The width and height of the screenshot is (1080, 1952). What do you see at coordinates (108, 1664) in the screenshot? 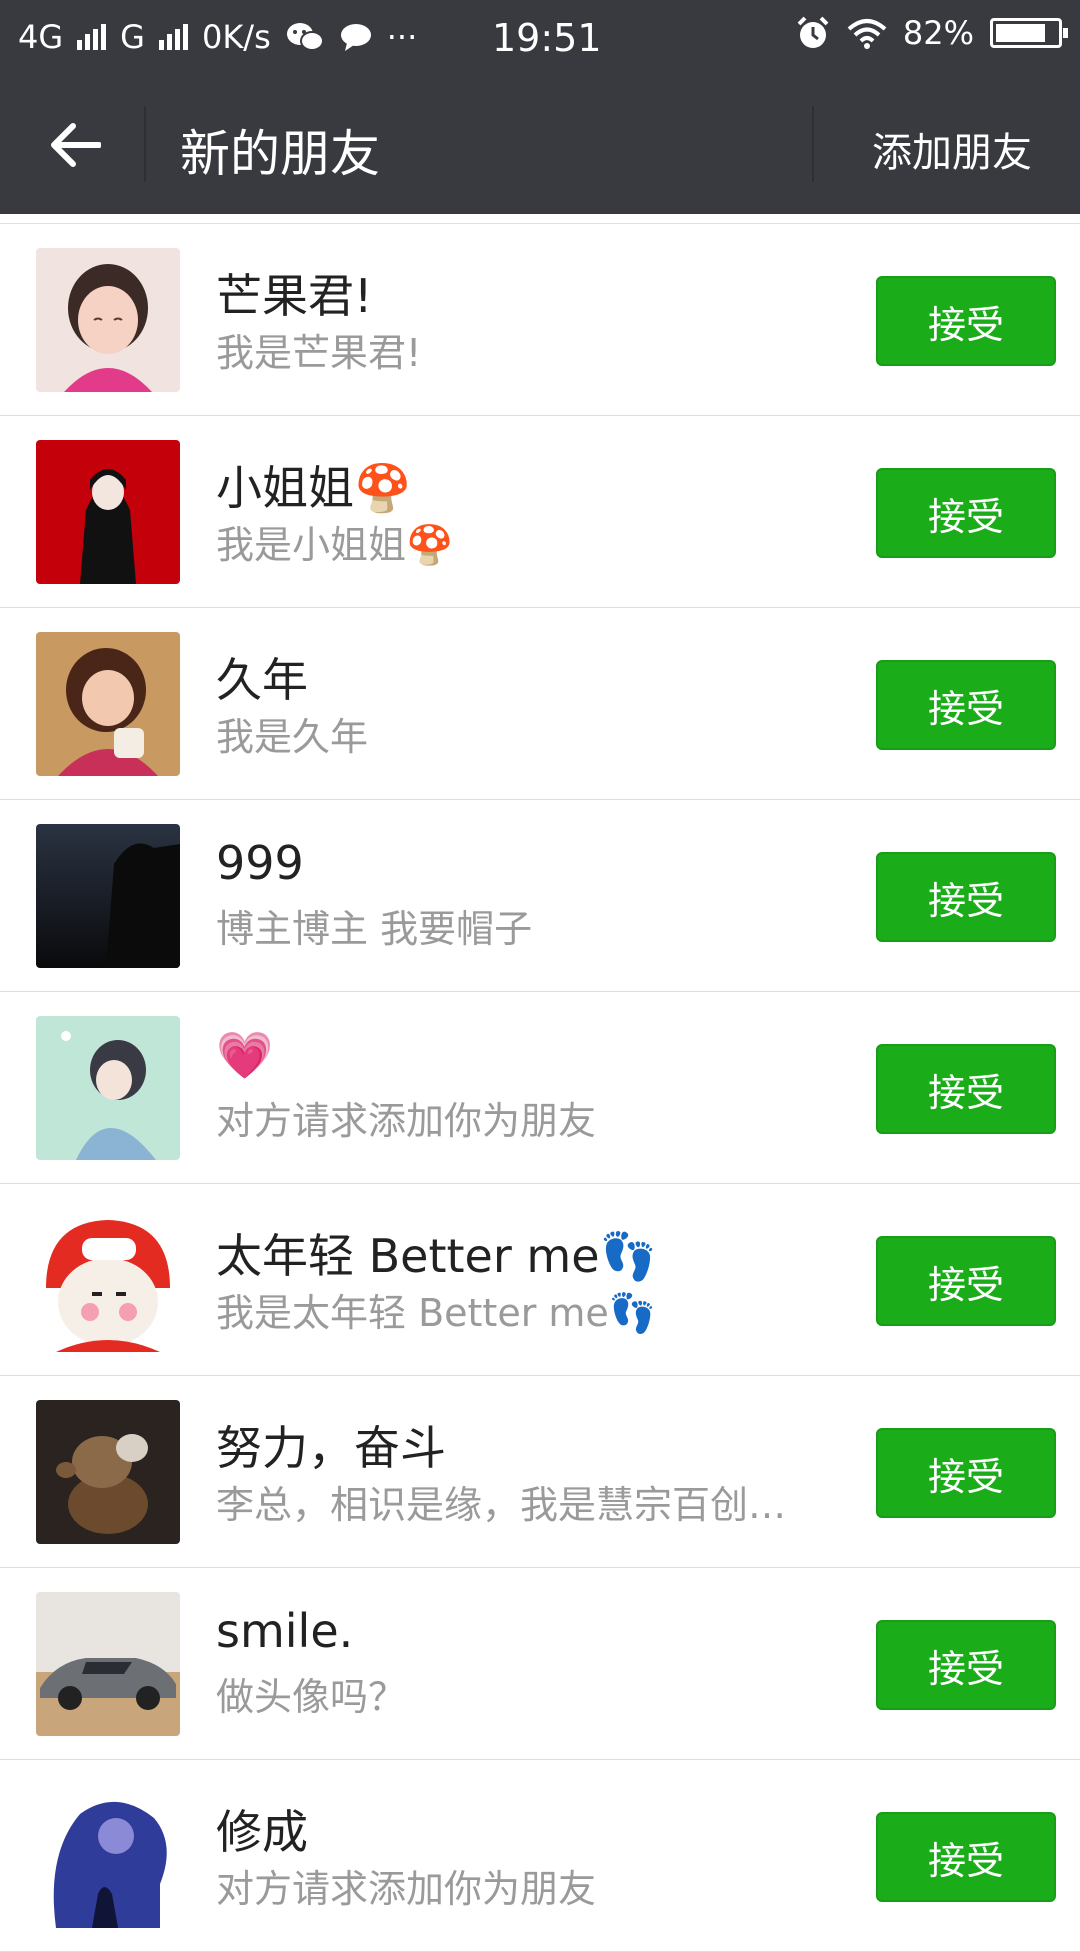
I see `car-avatar` at bounding box center [108, 1664].